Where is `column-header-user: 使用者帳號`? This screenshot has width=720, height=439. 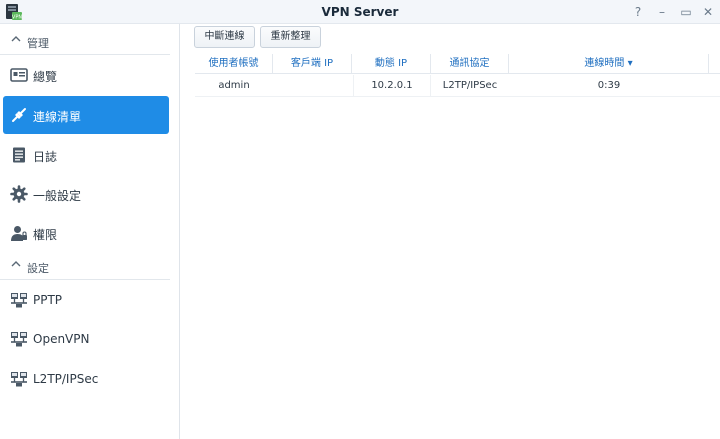 column-header-user: 使用者帳號 is located at coordinates (234, 64).